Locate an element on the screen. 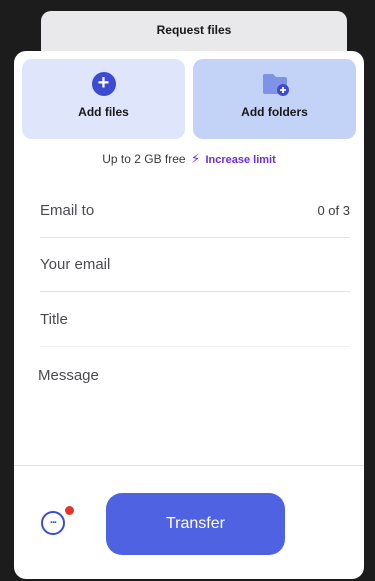  message-placeholder: Message is located at coordinates (68, 375).